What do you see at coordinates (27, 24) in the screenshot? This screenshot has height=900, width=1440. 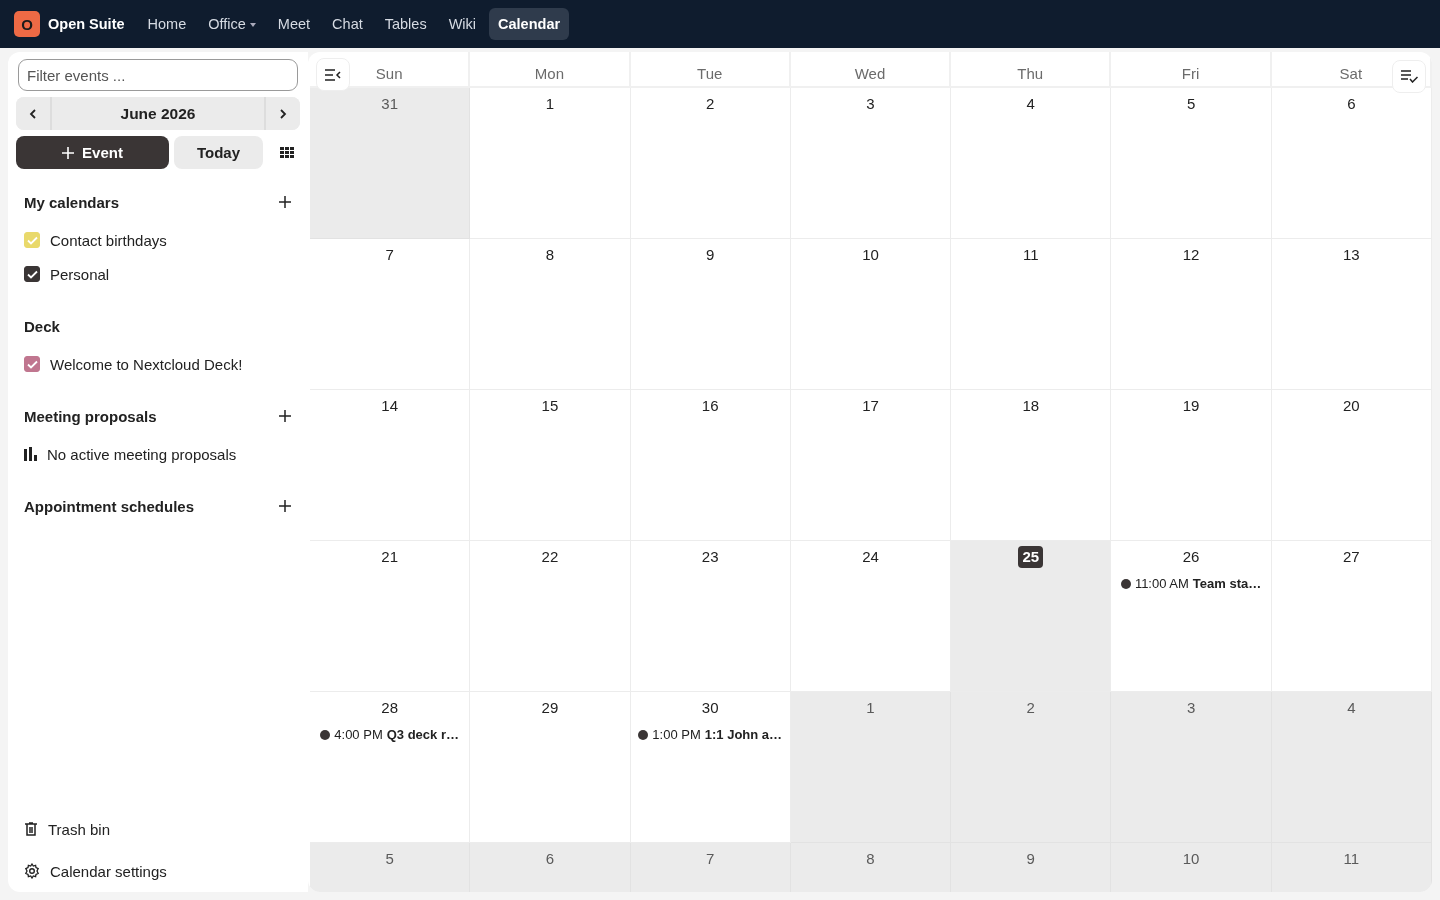 I see `app-logo: O` at bounding box center [27, 24].